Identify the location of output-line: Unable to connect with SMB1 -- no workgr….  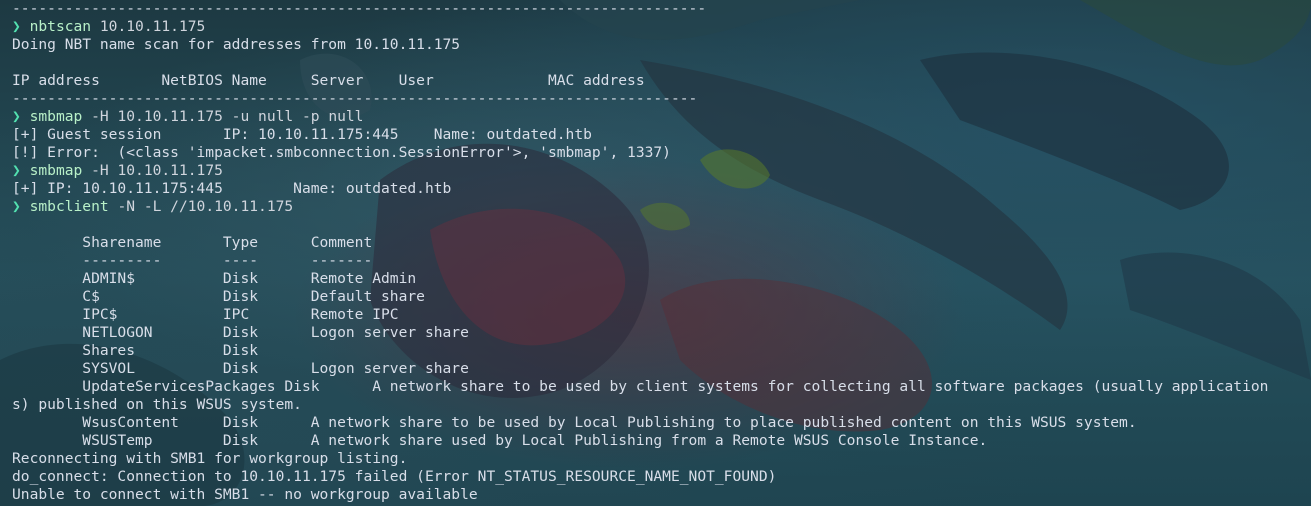
(245, 494).